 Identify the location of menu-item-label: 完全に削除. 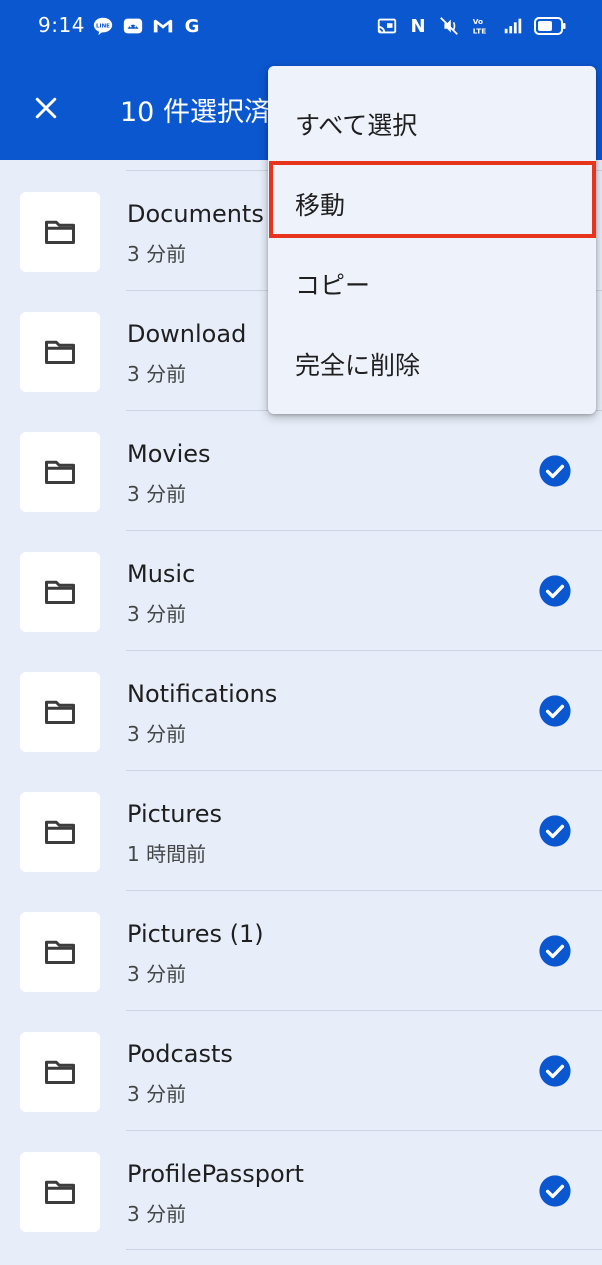
(358, 365).